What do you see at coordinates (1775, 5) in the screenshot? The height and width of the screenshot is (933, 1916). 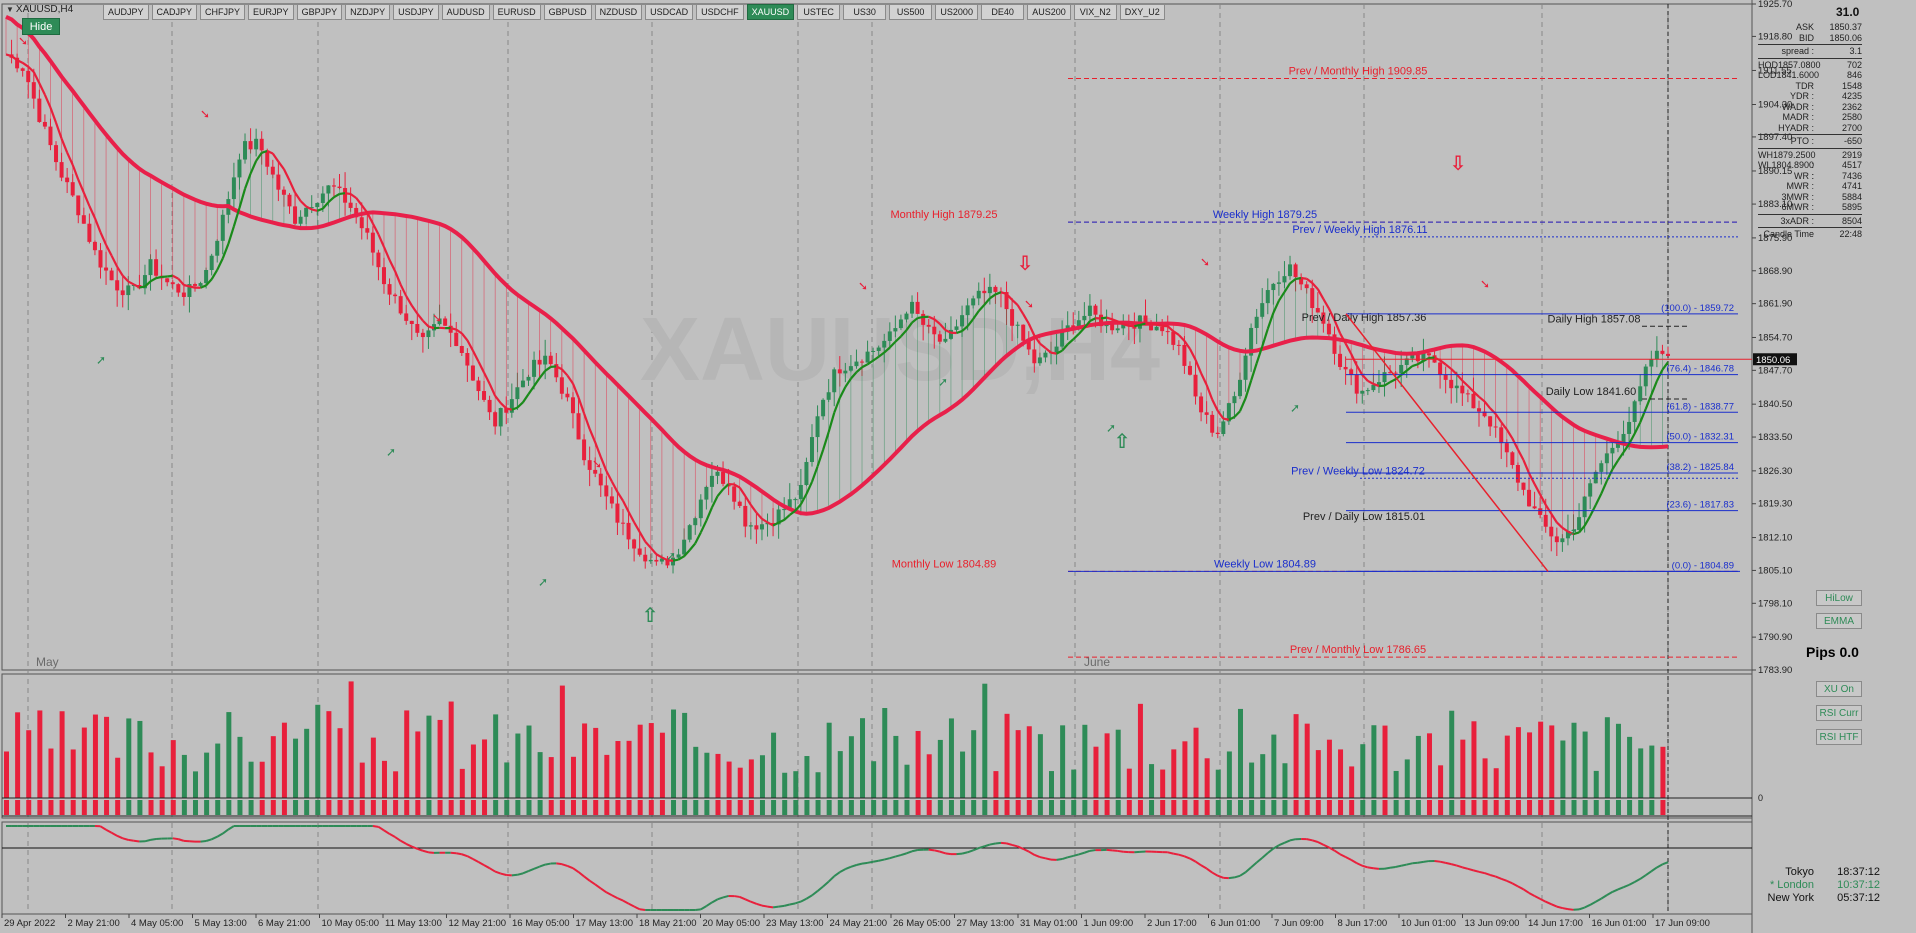 I see `price-tick-label: 1925.70` at bounding box center [1775, 5].